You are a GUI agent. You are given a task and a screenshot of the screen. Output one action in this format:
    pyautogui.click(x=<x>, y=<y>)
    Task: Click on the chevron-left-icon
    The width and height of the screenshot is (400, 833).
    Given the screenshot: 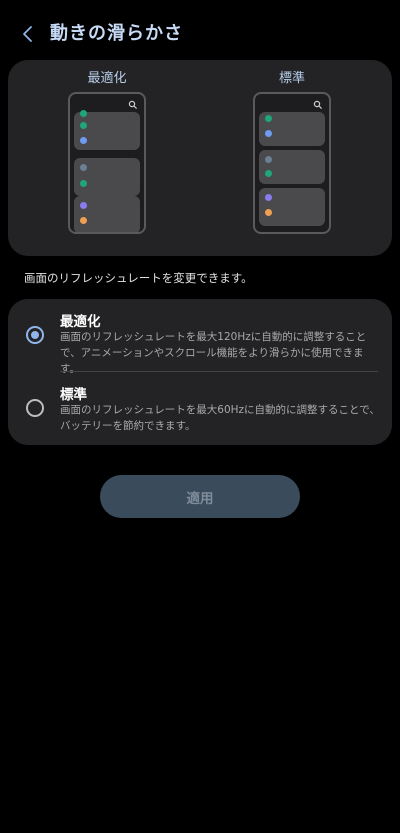 What is the action you would take?
    pyautogui.click(x=27, y=34)
    